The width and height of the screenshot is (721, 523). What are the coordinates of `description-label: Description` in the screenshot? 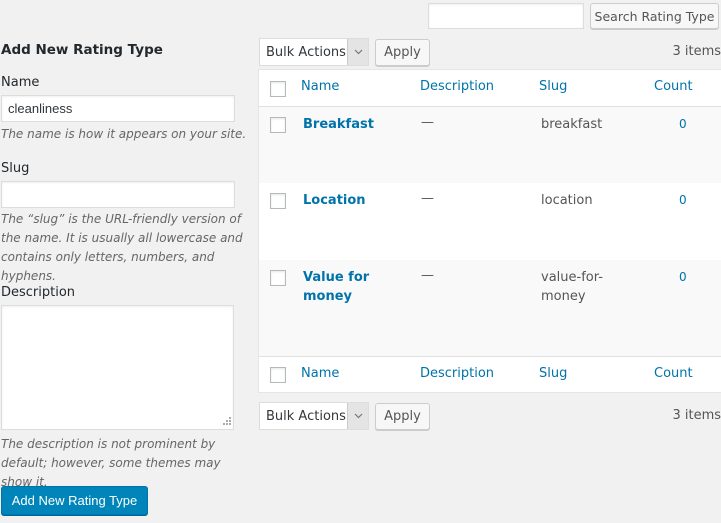 It's located at (38, 292).